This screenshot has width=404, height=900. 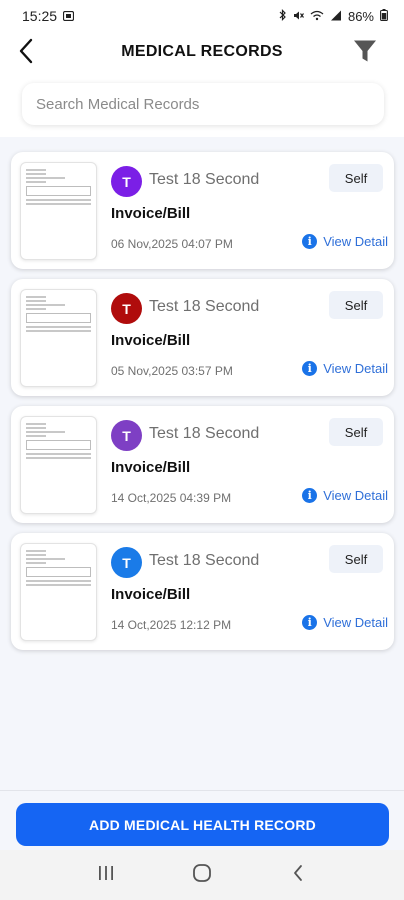 I want to click on wifi-icon, so click(x=317, y=16).